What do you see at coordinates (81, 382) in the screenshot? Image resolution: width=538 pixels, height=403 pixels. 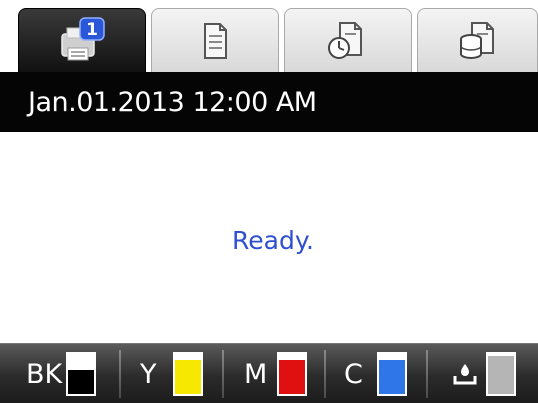 I see `ink-bk-fill` at bounding box center [81, 382].